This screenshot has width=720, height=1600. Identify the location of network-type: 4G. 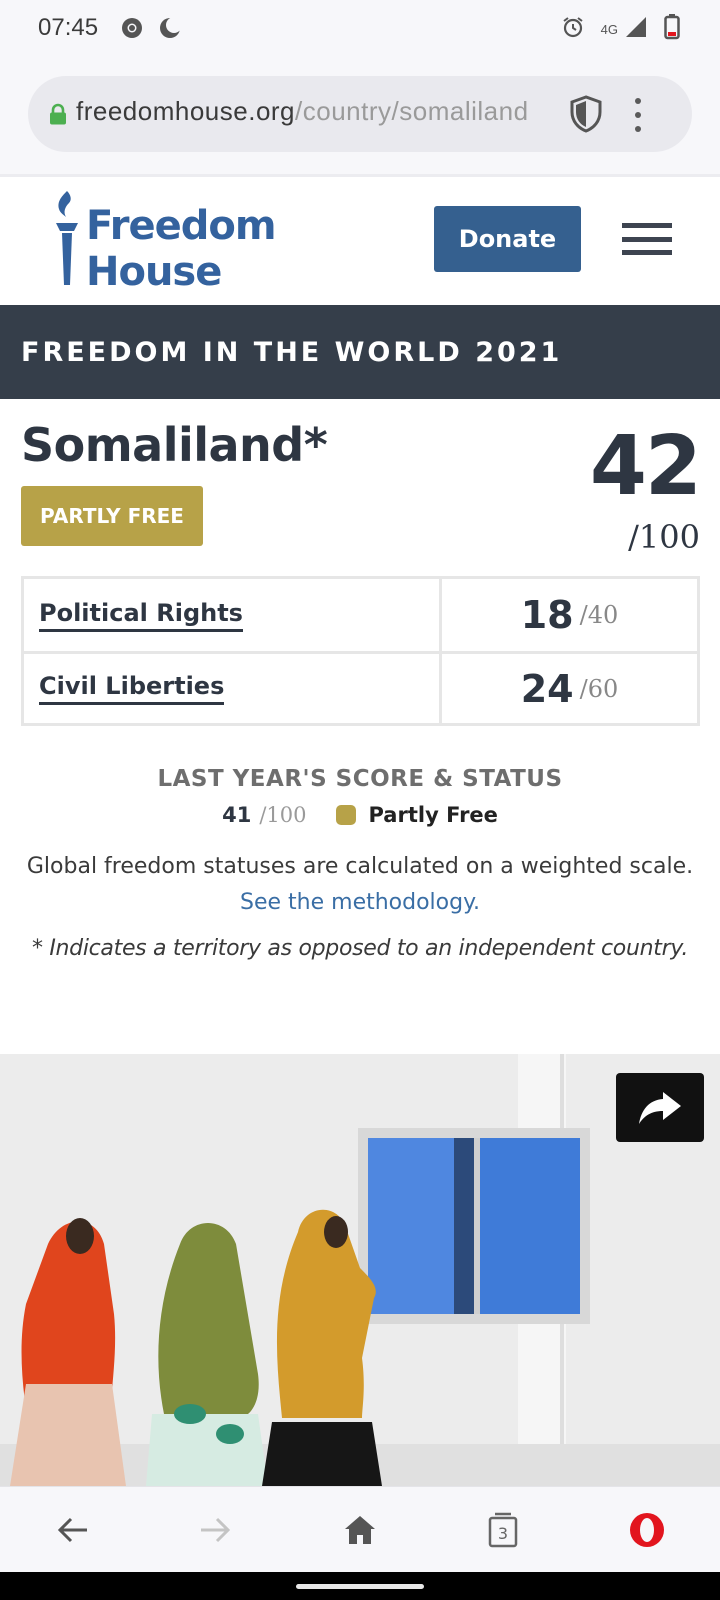
(609, 29).